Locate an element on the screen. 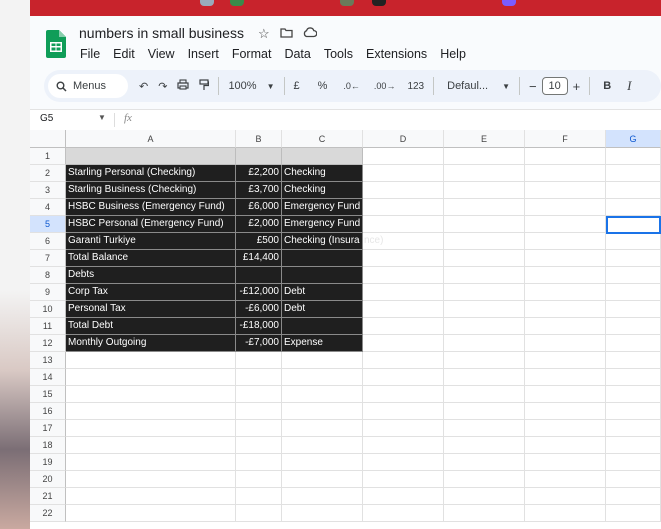  cell-d11 is located at coordinates (403, 326).